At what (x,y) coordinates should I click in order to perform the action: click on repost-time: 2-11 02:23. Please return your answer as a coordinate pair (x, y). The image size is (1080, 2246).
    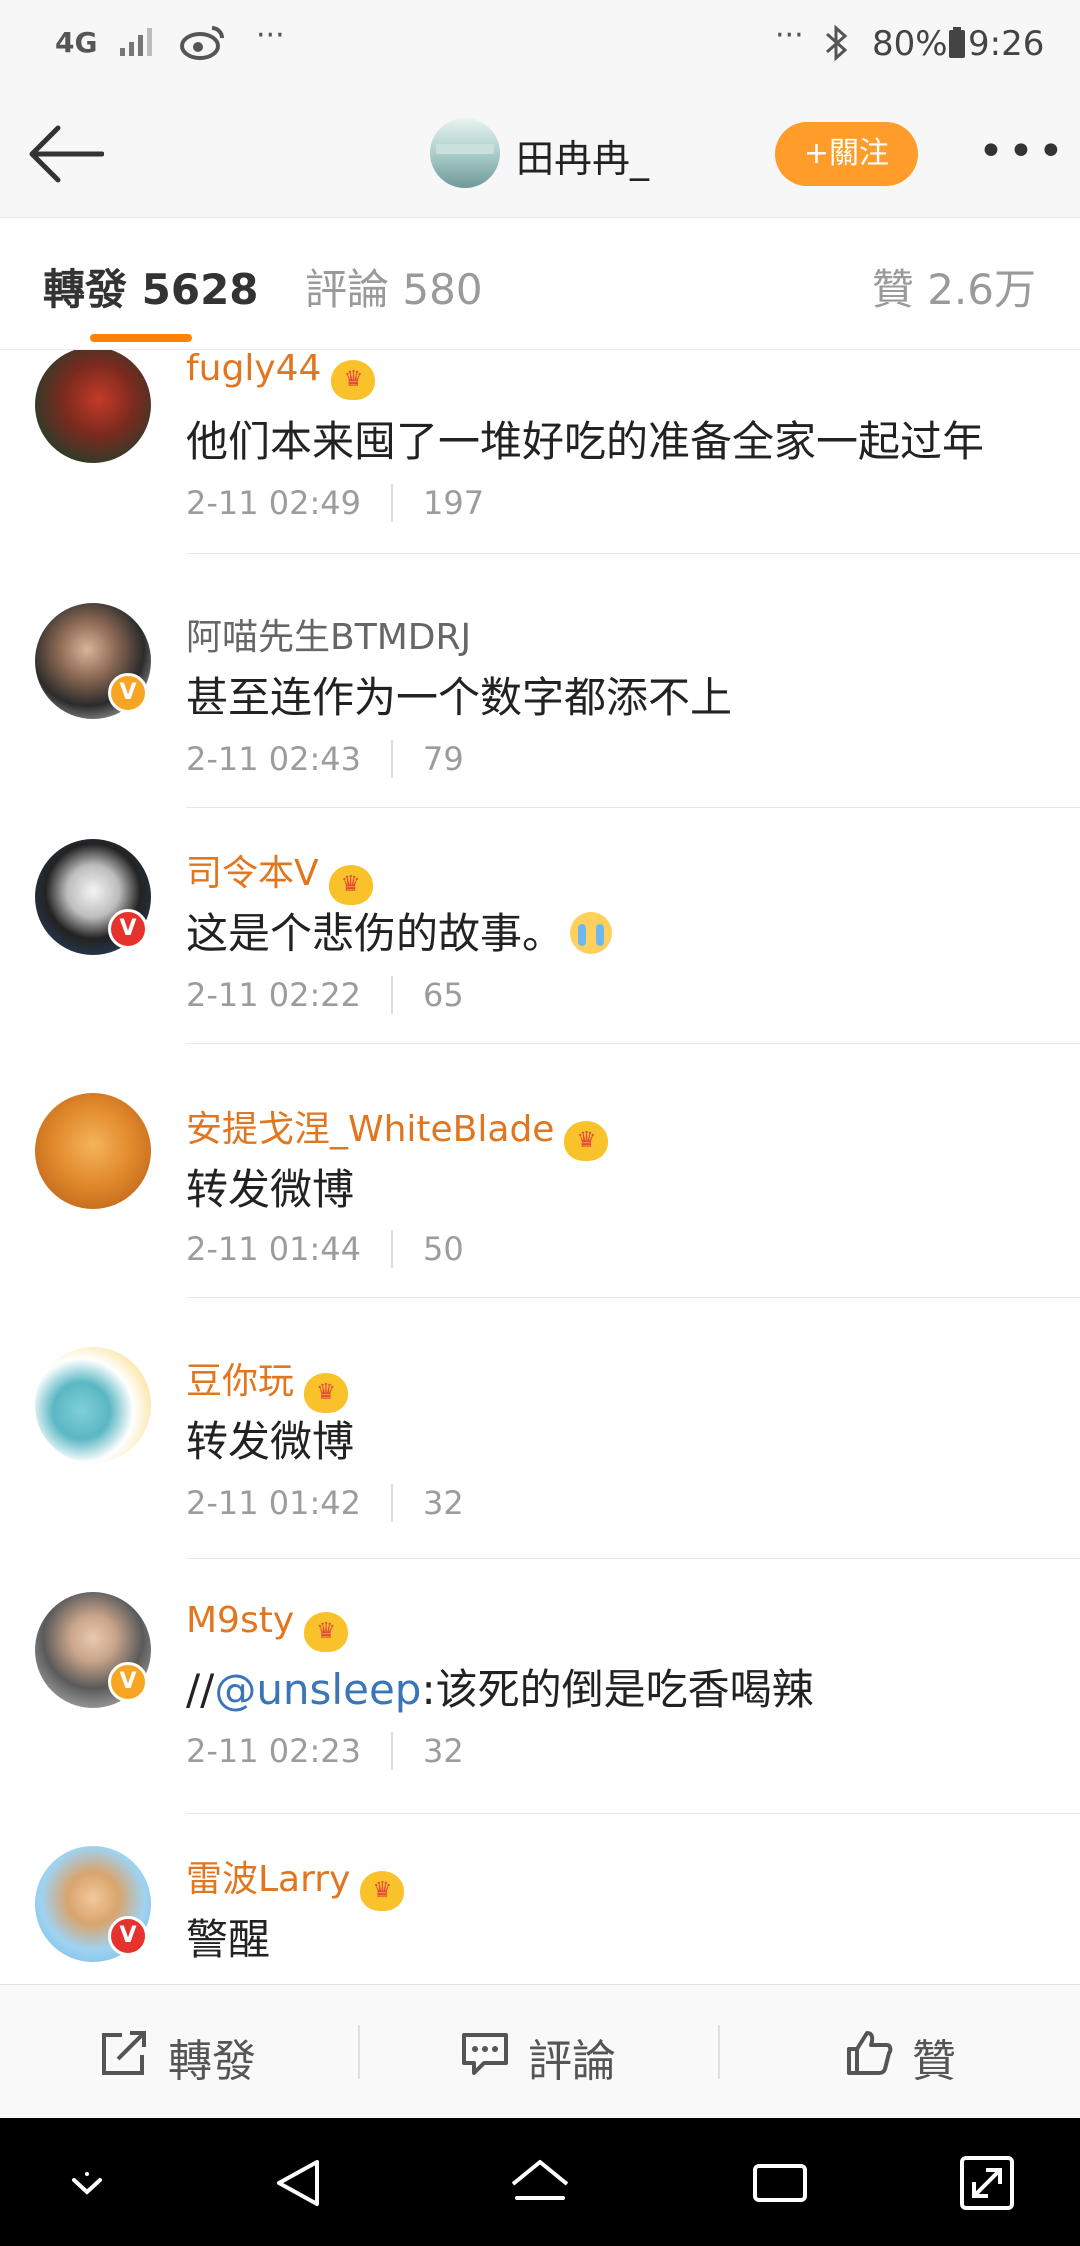
    Looking at the image, I should click on (274, 1751).